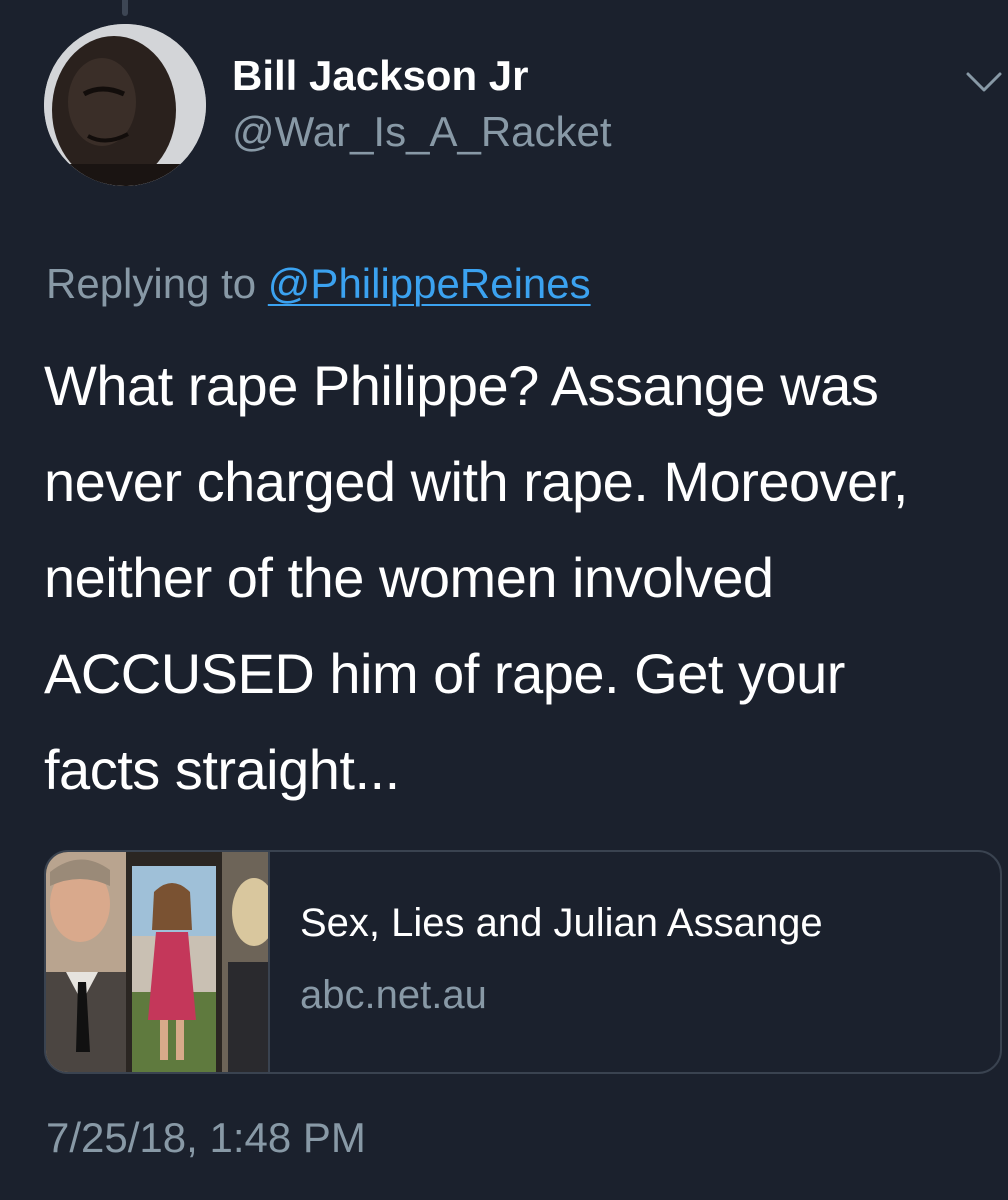 The width and height of the screenshot is (1008, 1200). What do you see at coordinates (422, 132) in the screenshot?
I see `author-handle: @War_Is_A_Racket` at bounding box center [422, 132].